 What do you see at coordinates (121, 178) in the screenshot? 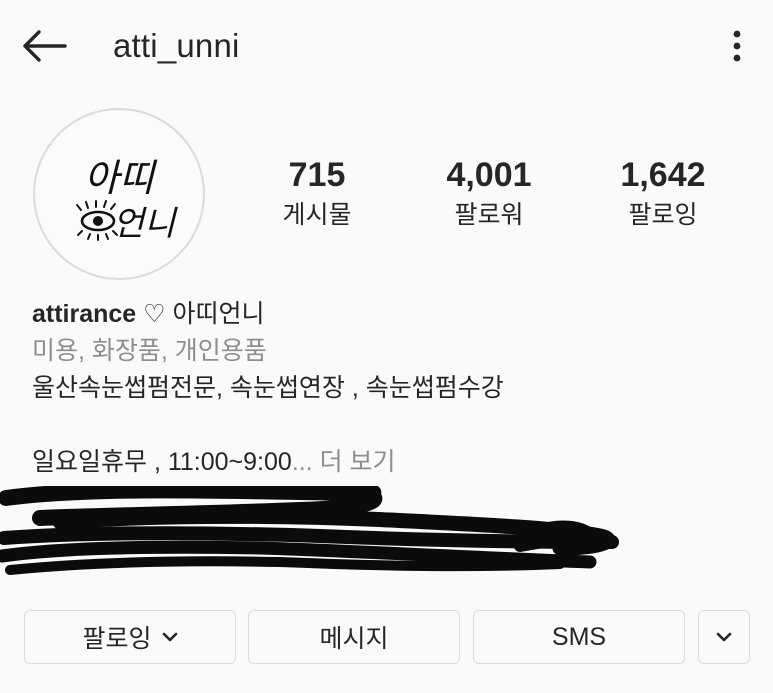
I see `avatar-logo-line1: 아띠` at bounding box center [121, 178].